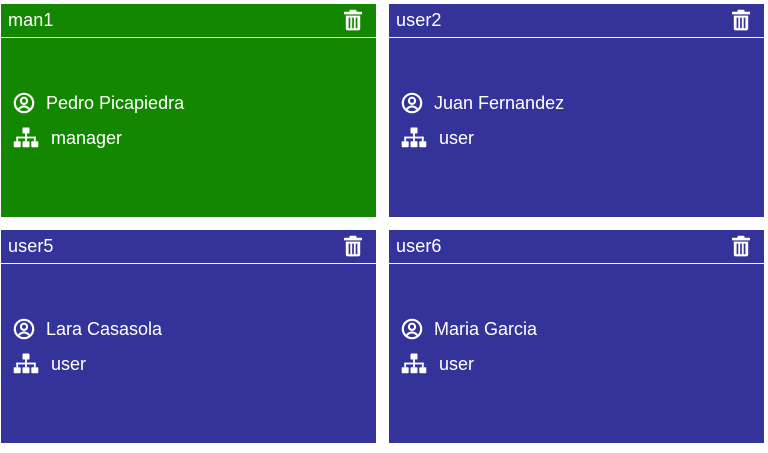  Describe the element at coordinates (419, 246) in the screenshot. I see `card-username: user6` at that location.